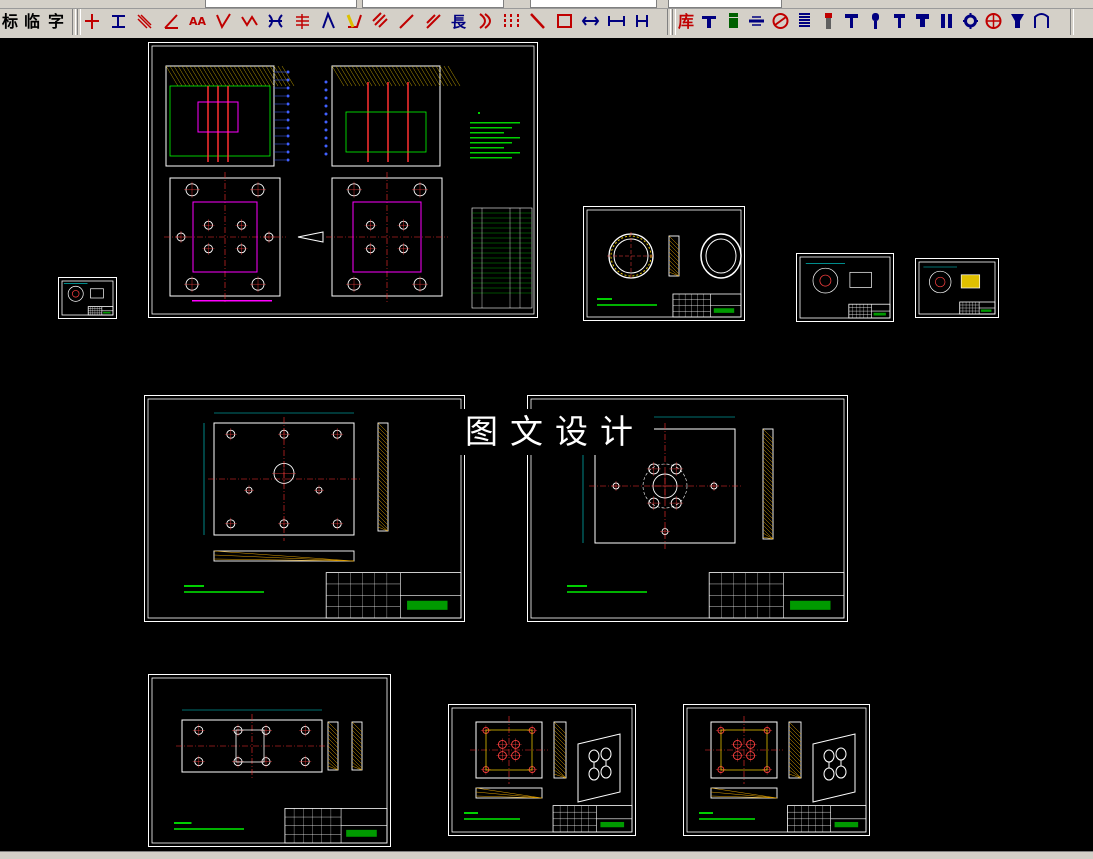 The image size is (1093, 859). Describe the element at coordinates (406, 21) in the screenshot. I see `diagonal-icon` at that location.